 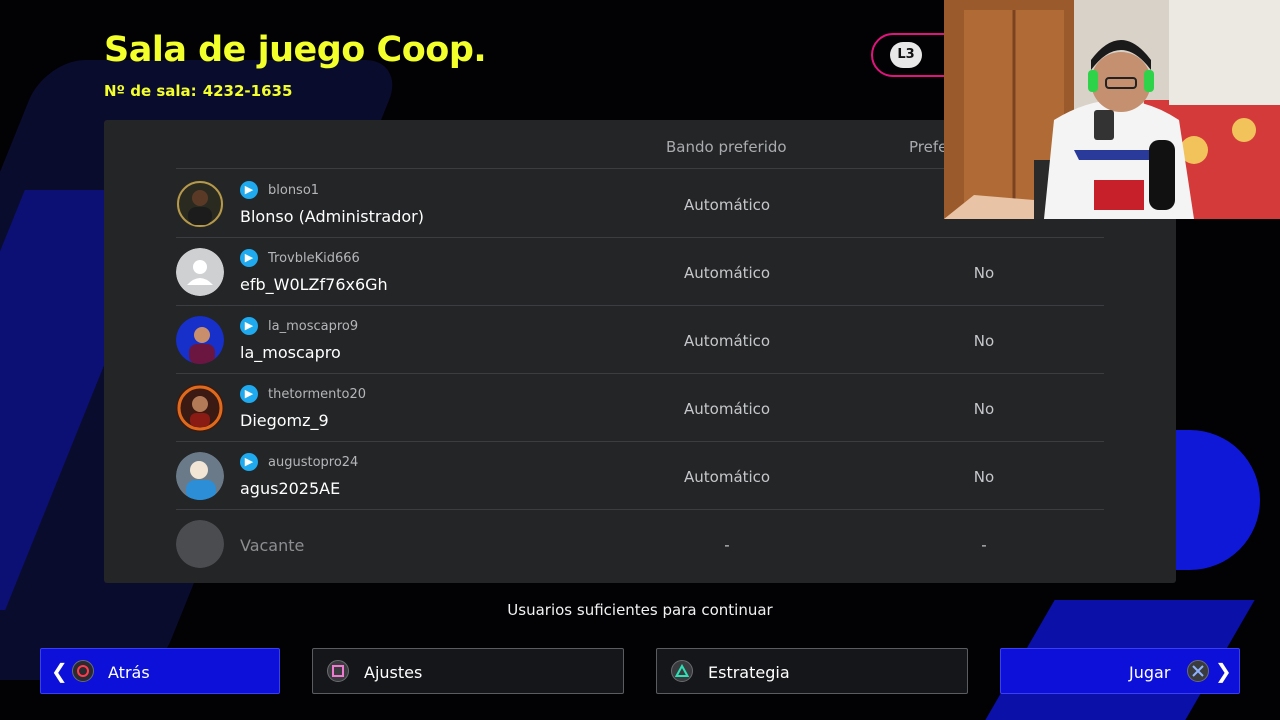 I want to click on triangle-button-icon, so click(x=682, y=671).